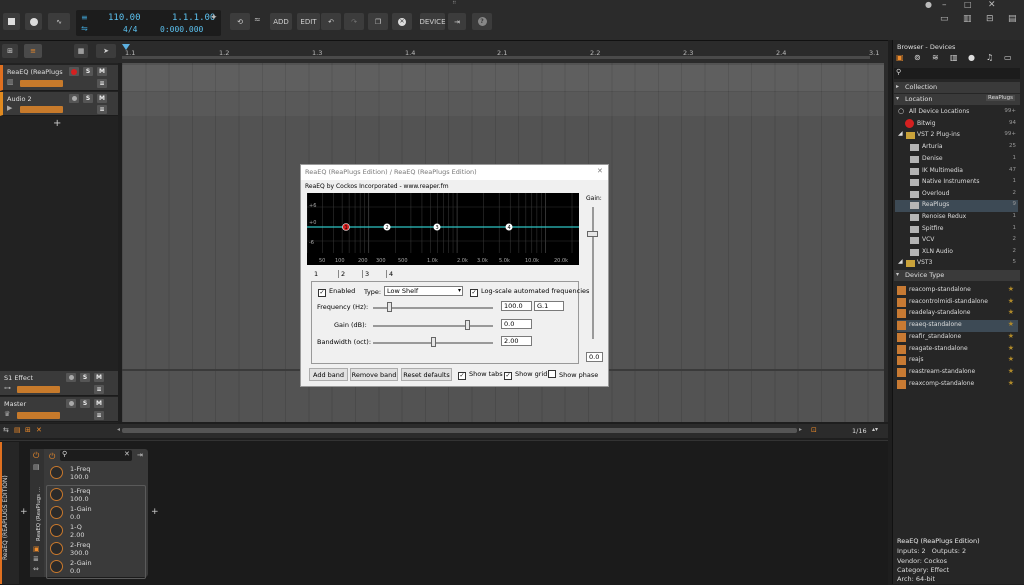 The height and width of the screenshot is (585, 1024). What do you see at coordinates (956, 183) in the screenshot?
I see `folder-item: Native Instruments 1` at bounding box center [956, 183].